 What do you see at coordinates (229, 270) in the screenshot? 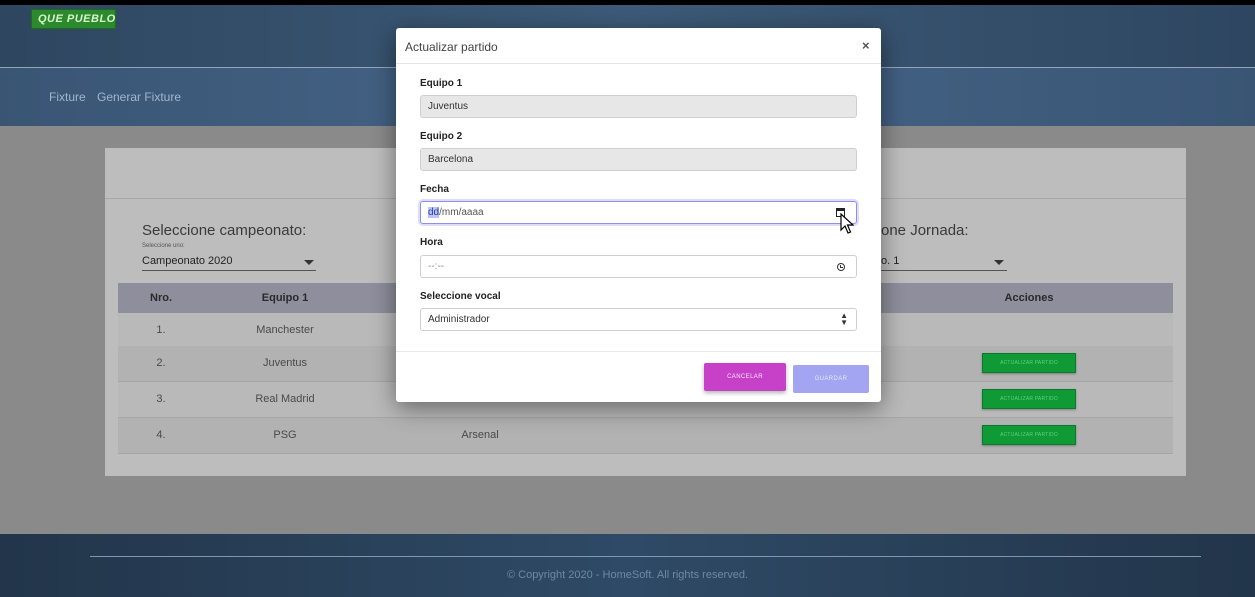
I see `championship-select-underline` at bounding box center [229, 270].